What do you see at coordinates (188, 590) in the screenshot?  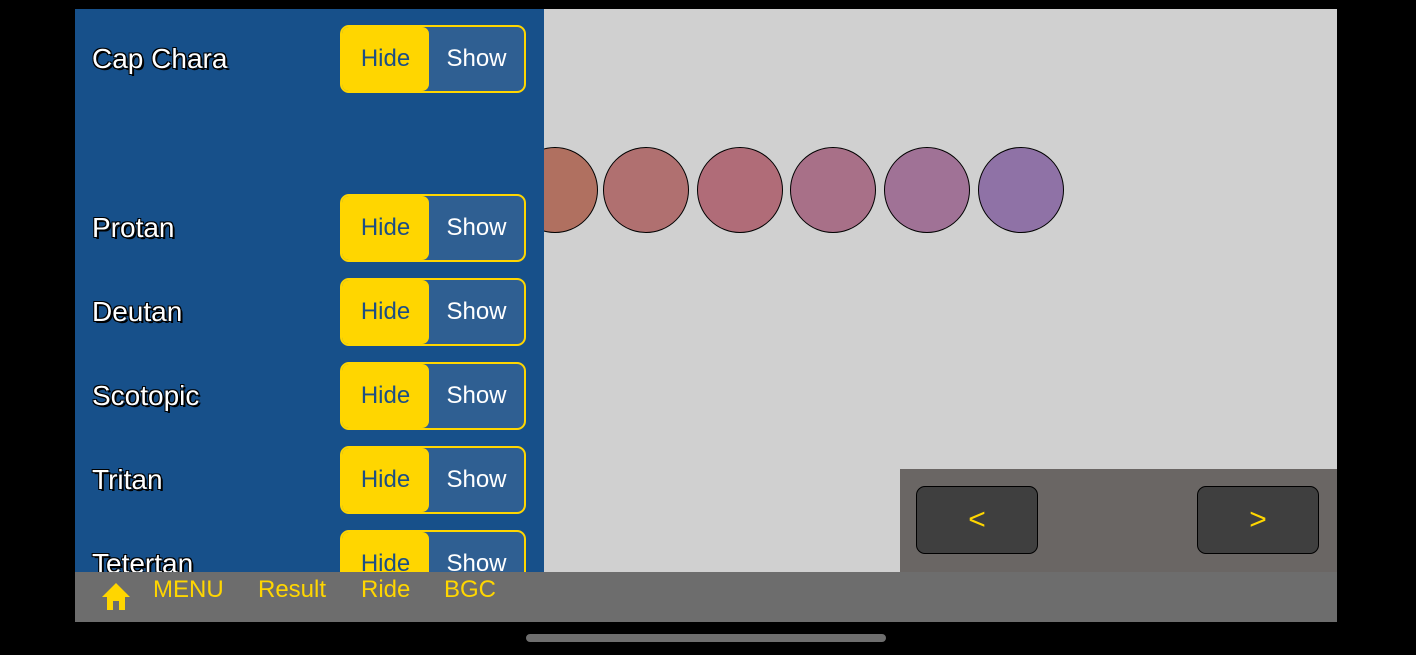 I see `tab-menu: MENU` at bounding box center [188, 590].